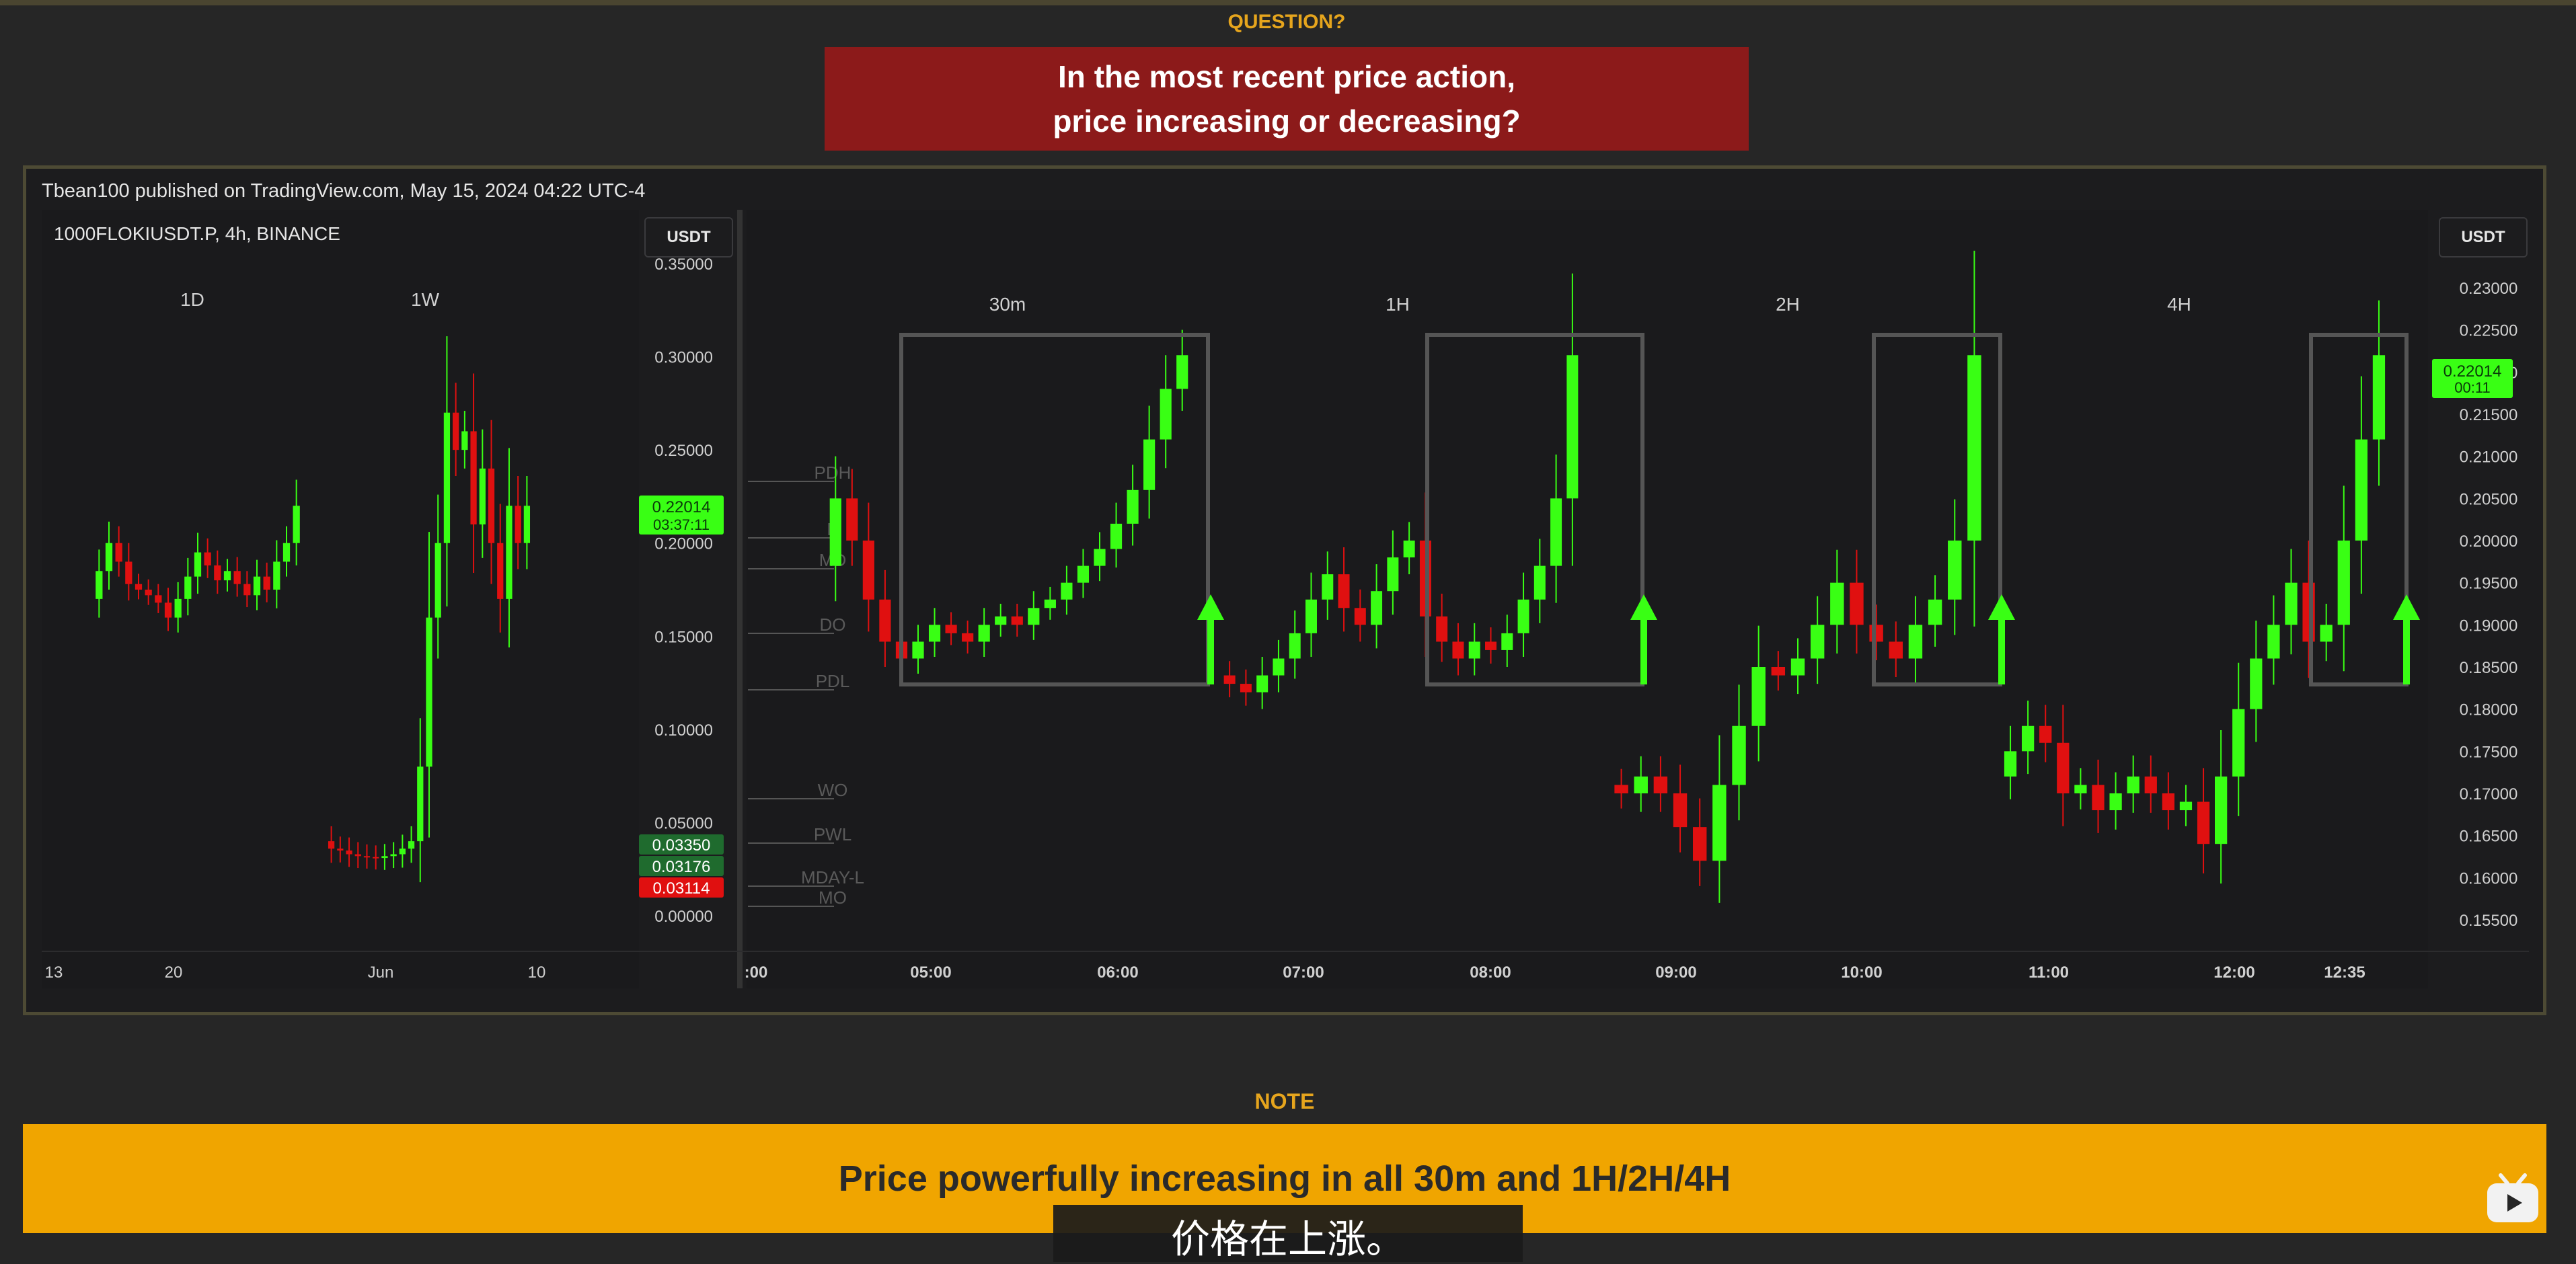 The height and width of the screenshot is (1264, 2576). I want to click on right-y-tick-label: 0.20000, so click(2489, 541).